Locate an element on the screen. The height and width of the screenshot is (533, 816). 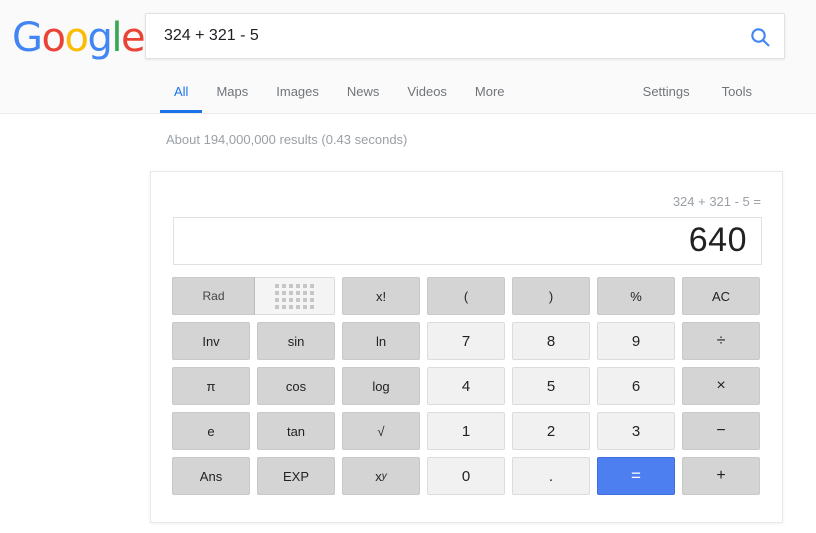
key-equals: = is located at coordinates (636, 476).